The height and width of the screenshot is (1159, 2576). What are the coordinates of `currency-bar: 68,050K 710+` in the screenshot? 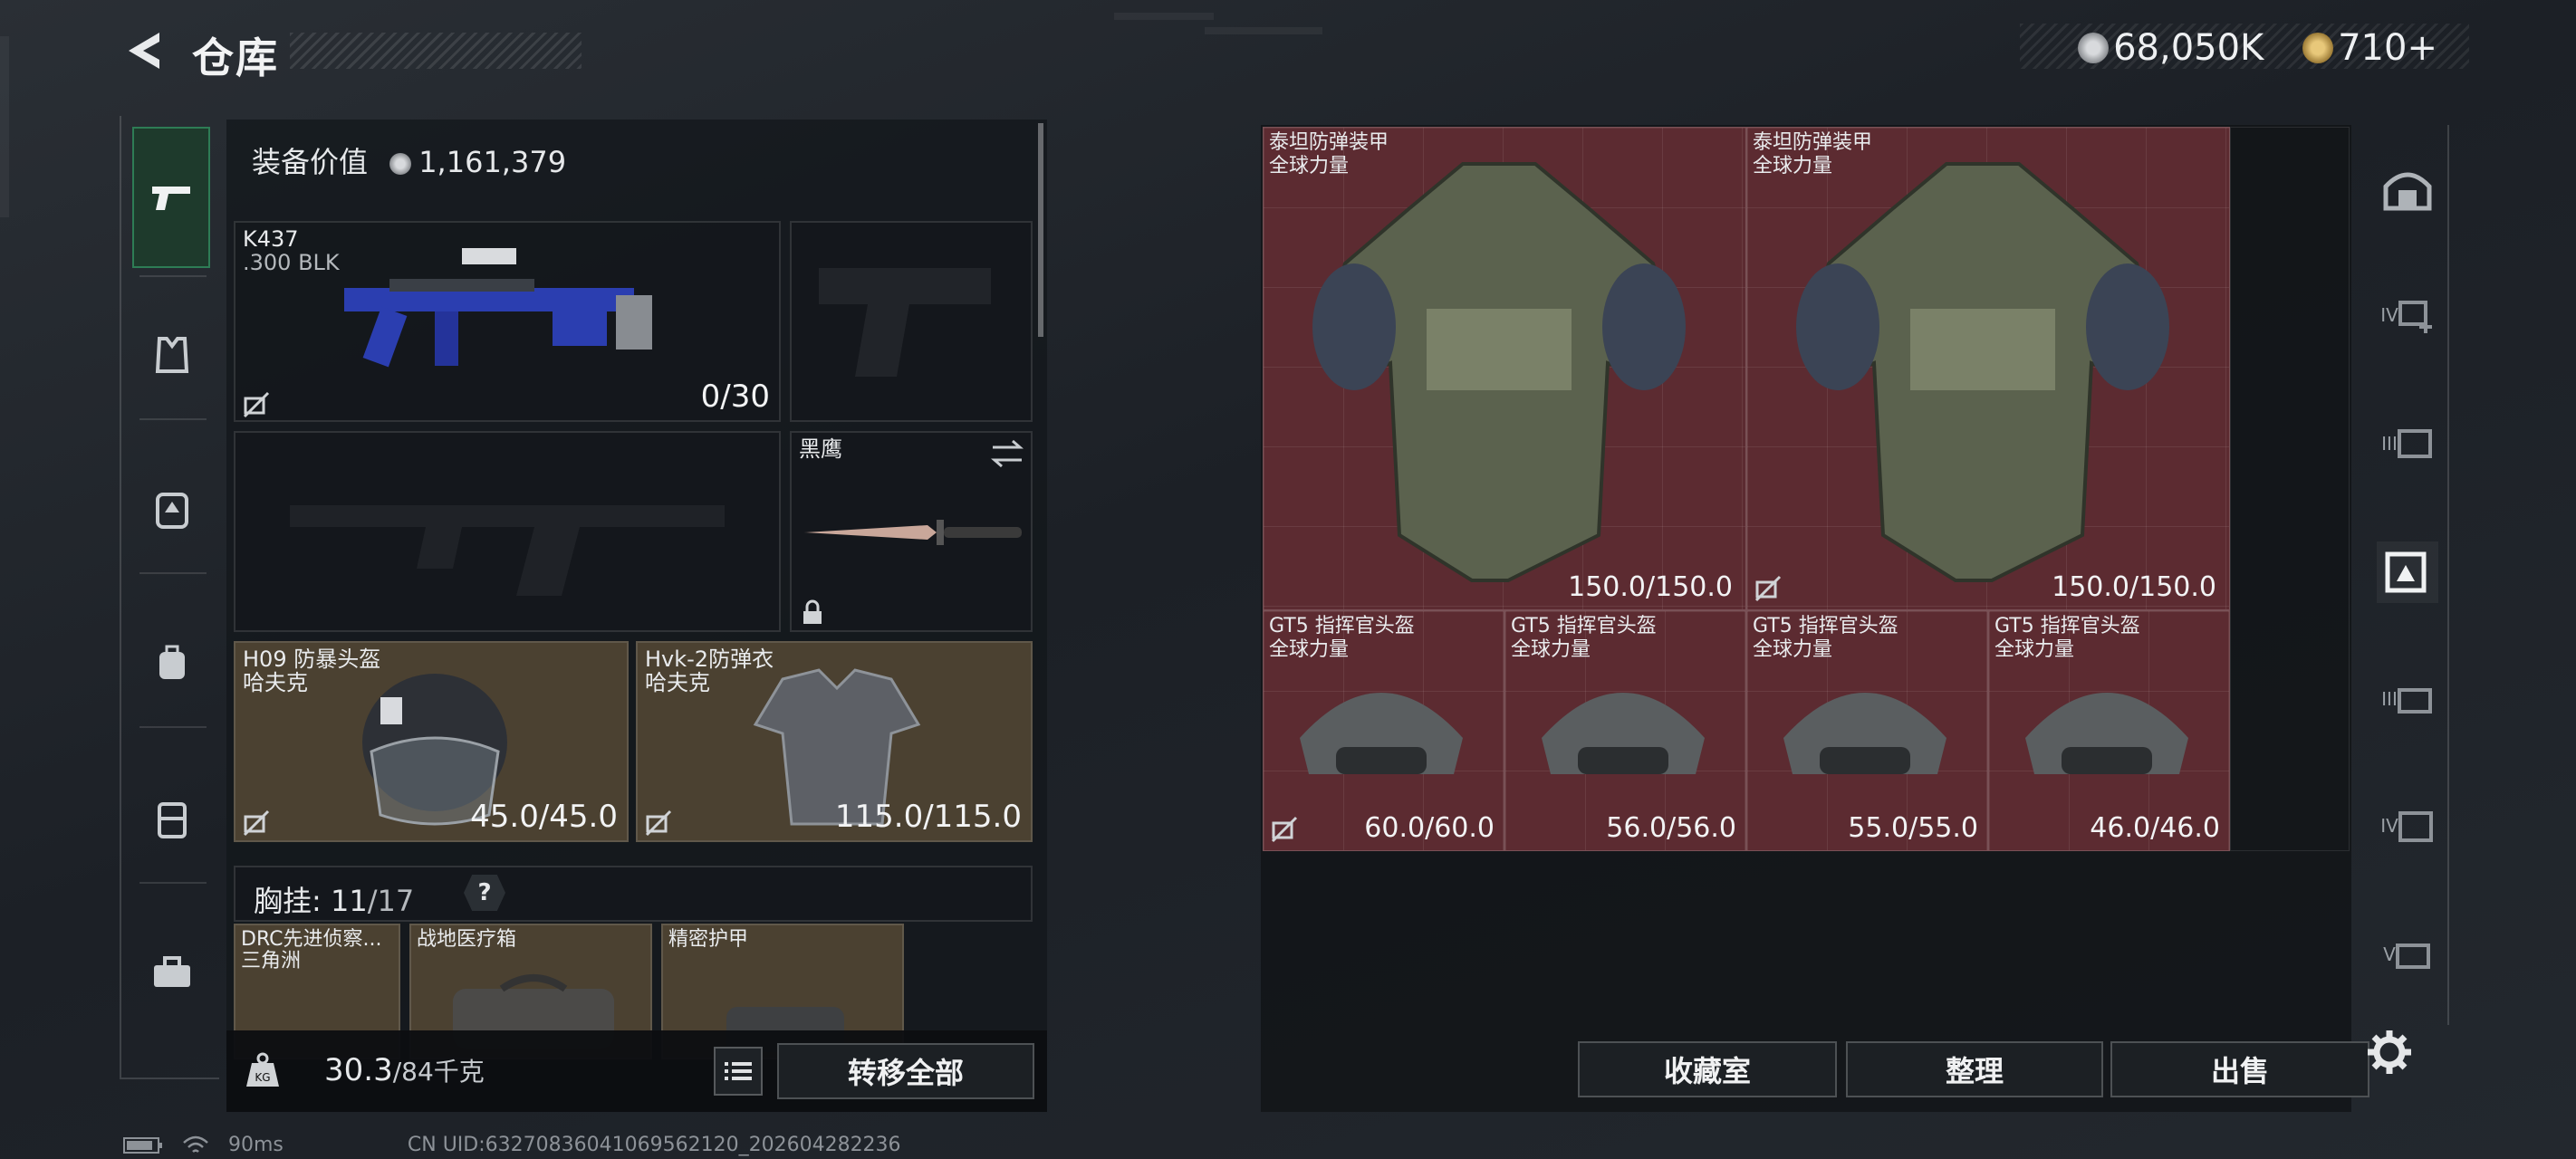 It's located at (2244, 47).